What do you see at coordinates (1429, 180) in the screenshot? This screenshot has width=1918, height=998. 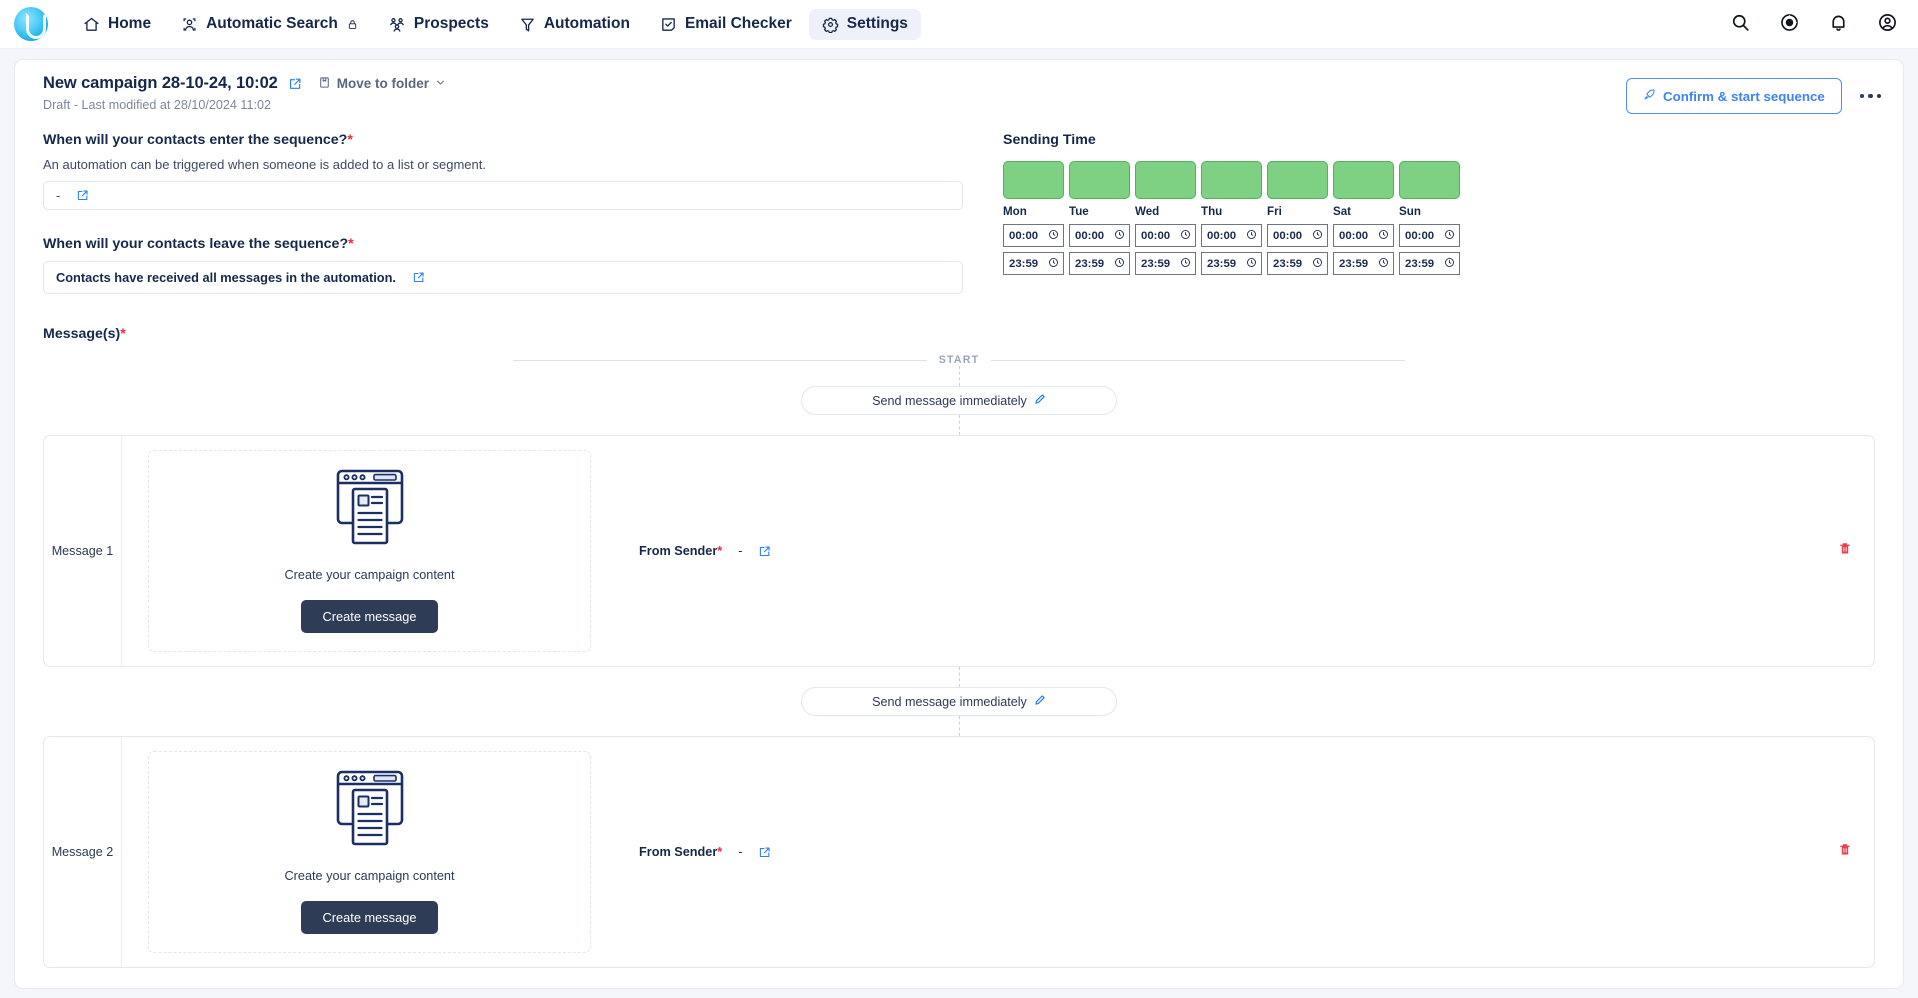 I see `day-toggle-sun` at bounding box center [1429, 180].